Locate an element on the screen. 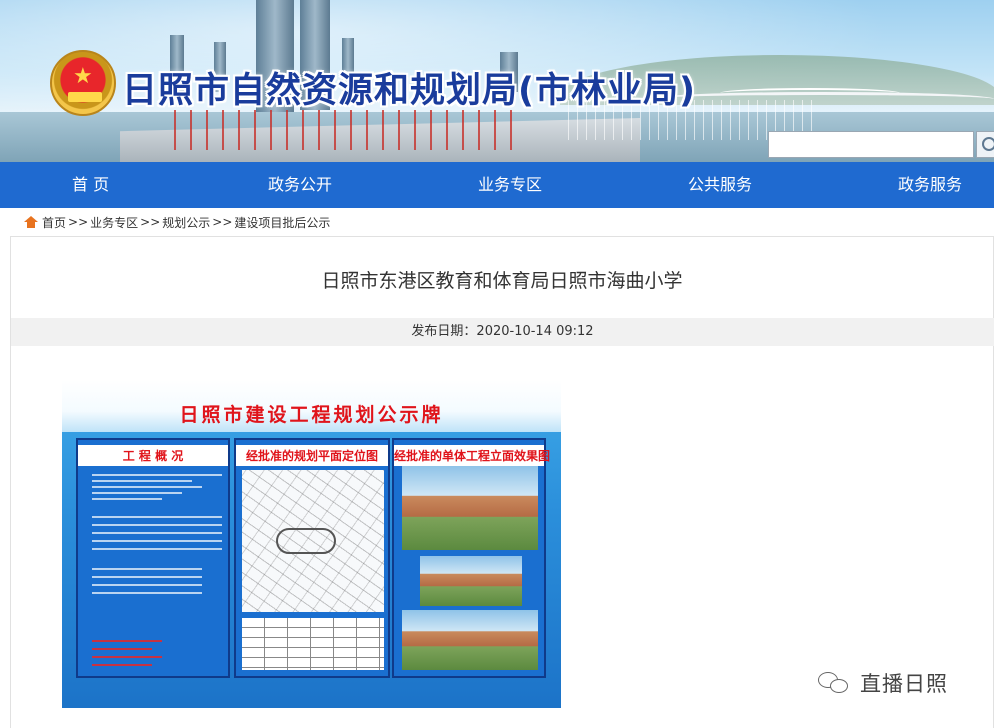  search-icon is located at coordinates (988, 144).